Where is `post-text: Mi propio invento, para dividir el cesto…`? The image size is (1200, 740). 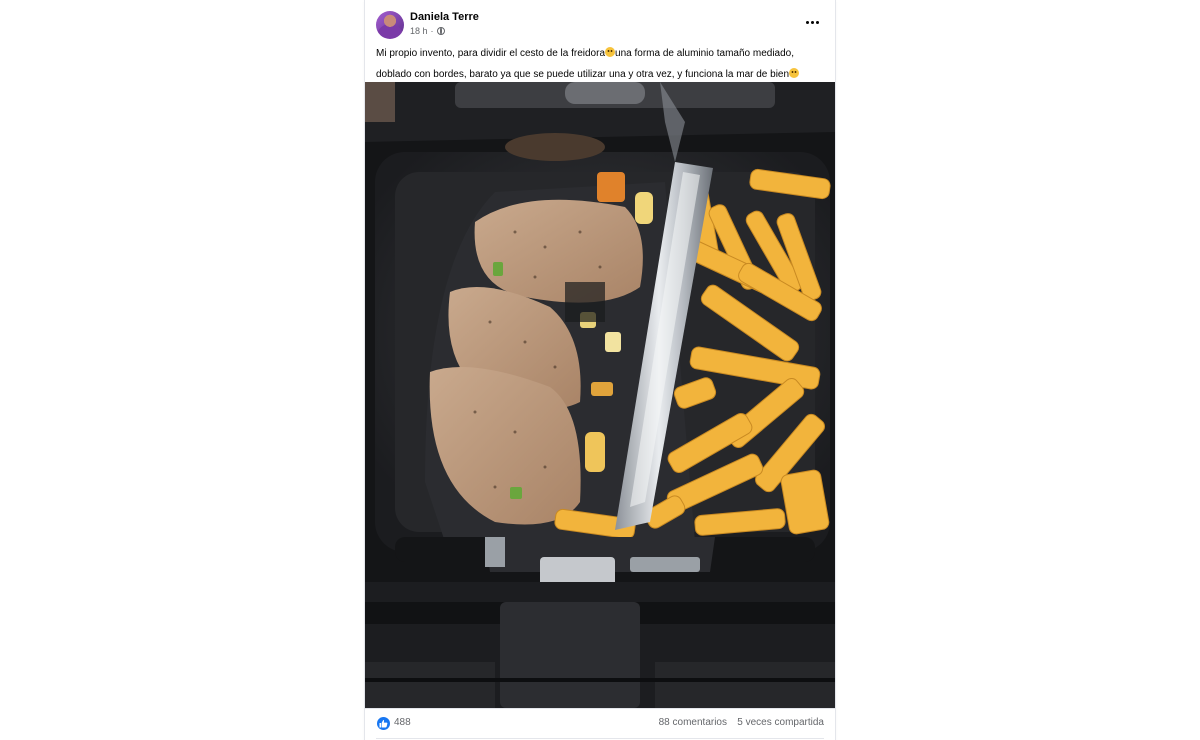
post-text: Mi propio invento, para dividir el cesto… is located at coordinates (601, 64).